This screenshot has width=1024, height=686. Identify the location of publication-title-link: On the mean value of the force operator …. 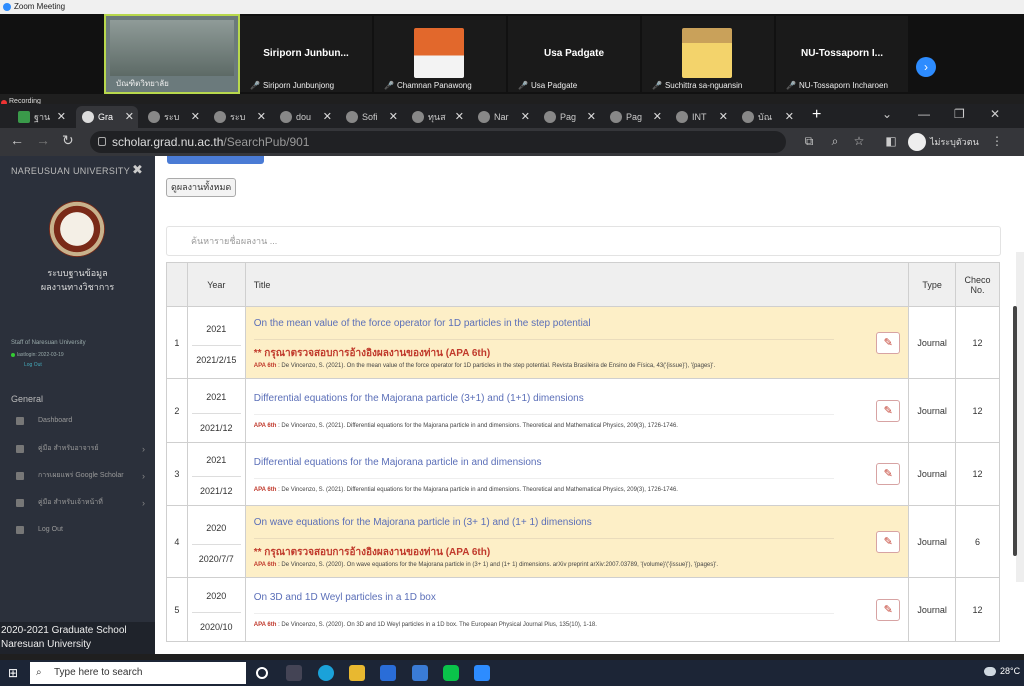
(577, 324).